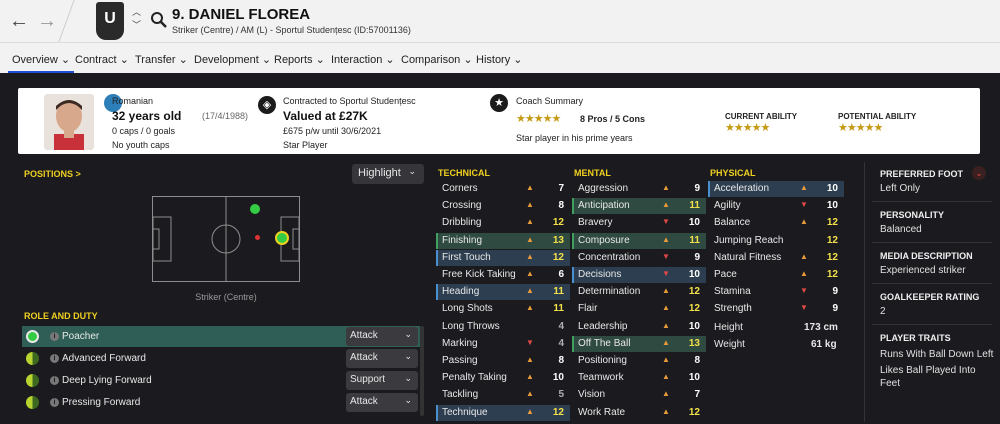  What do you see at coordinates (503, 412) in the screenshot?
I see `attribute-row: Technique ▲ 12` at bounding box center [503, 412].